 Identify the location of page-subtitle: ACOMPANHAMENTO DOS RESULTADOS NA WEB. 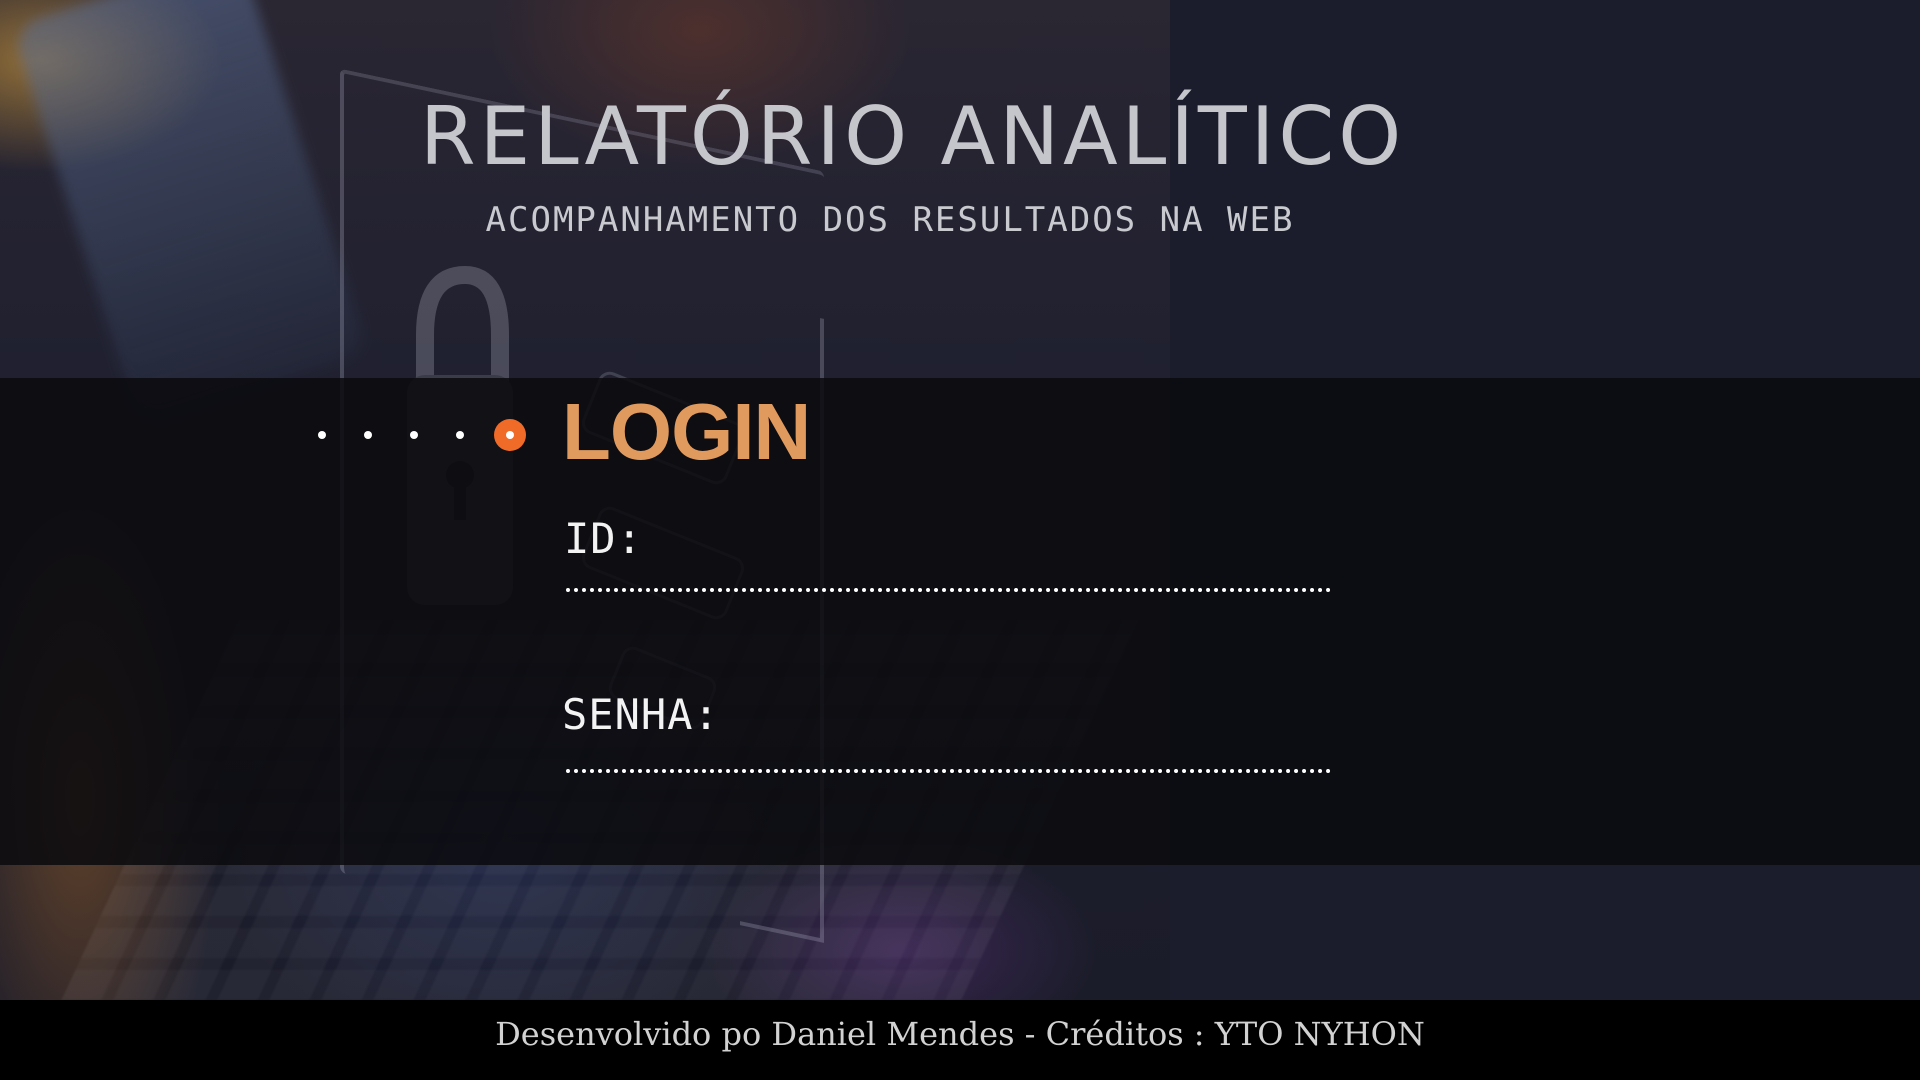
(890, 220).